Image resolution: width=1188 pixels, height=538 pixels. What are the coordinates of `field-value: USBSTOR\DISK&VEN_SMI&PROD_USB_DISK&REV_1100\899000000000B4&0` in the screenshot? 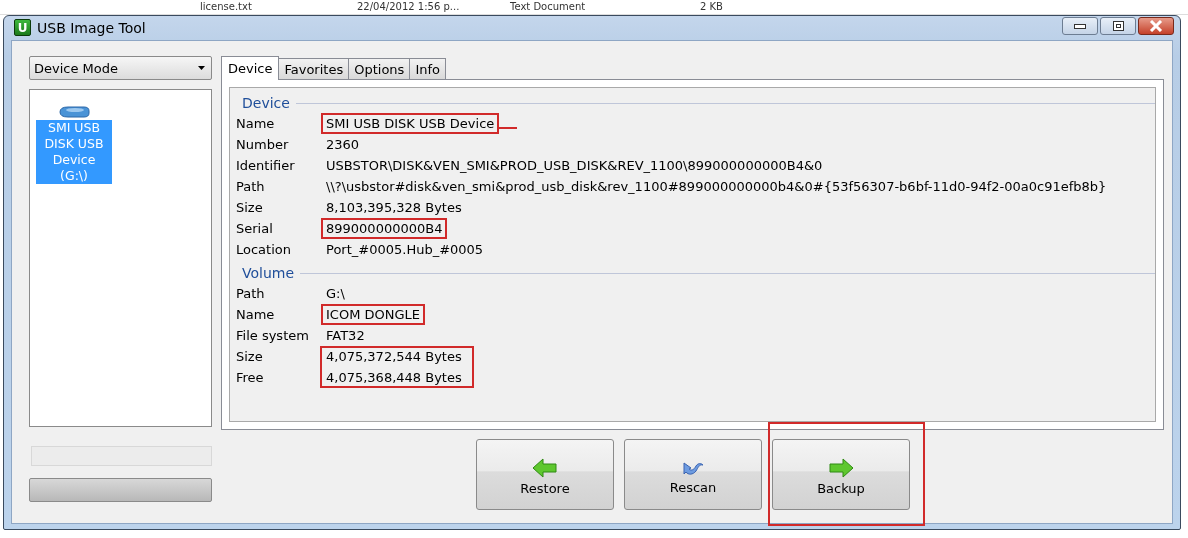 It's located at (574, 165).